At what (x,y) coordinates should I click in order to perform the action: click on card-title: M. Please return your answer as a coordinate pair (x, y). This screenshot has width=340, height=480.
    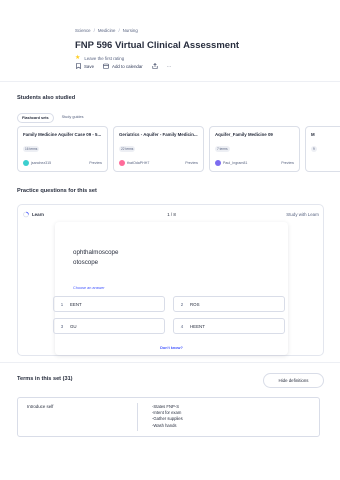
    Looking at the image, I should click on (313, 134).